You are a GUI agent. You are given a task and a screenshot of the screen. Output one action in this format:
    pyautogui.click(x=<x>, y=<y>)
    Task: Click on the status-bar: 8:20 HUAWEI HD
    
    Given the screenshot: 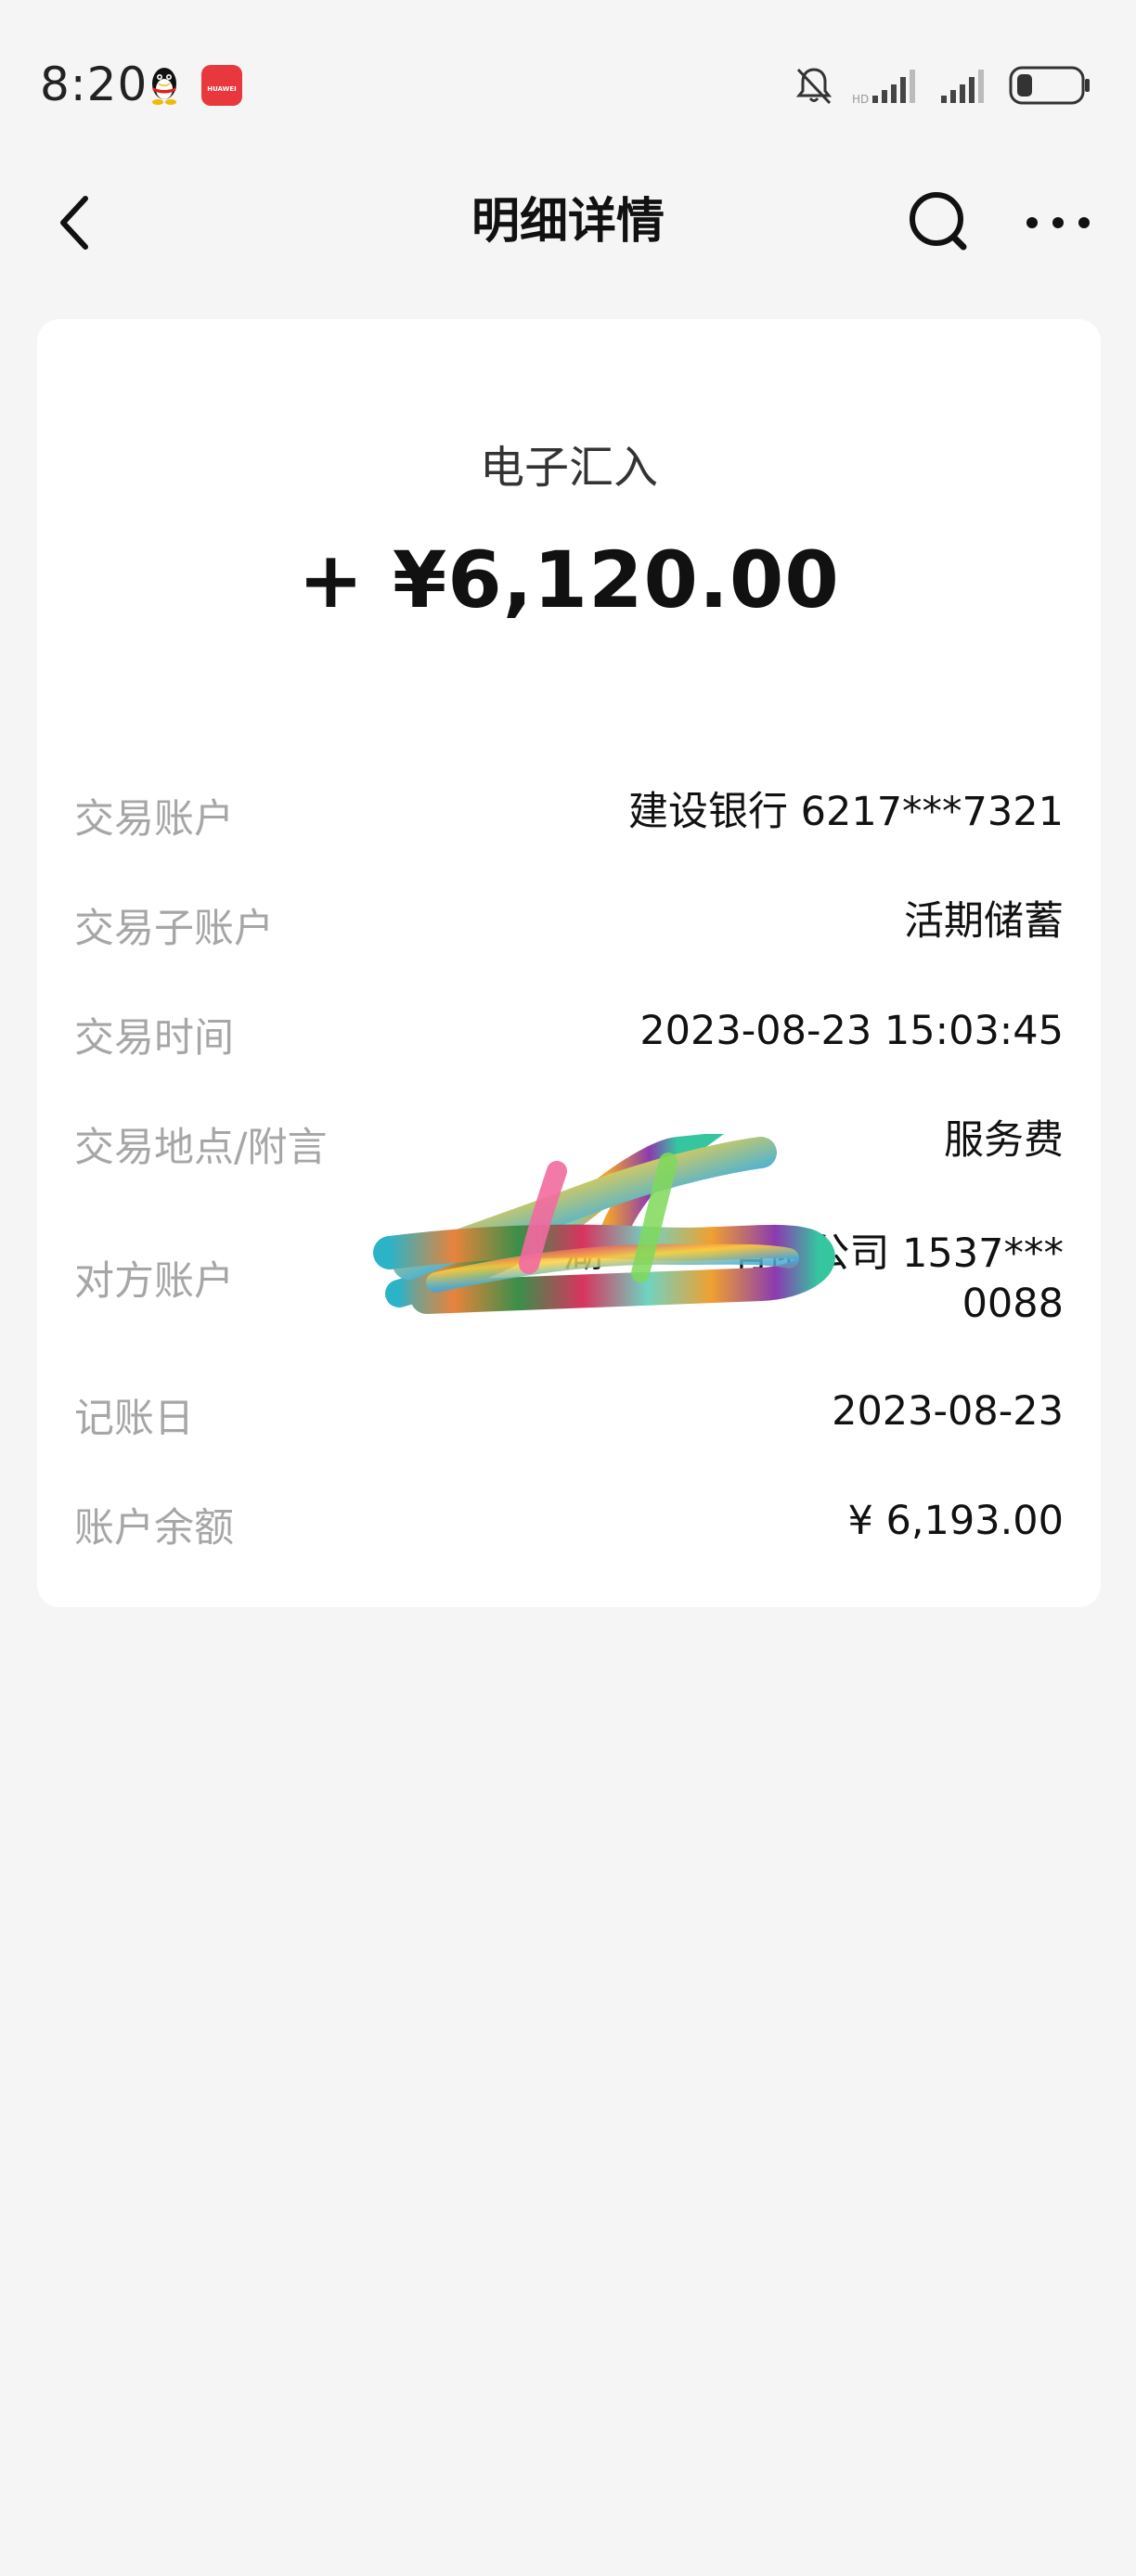 What is the action you would take?
    pyautogui.click(x=568, y=84)
    